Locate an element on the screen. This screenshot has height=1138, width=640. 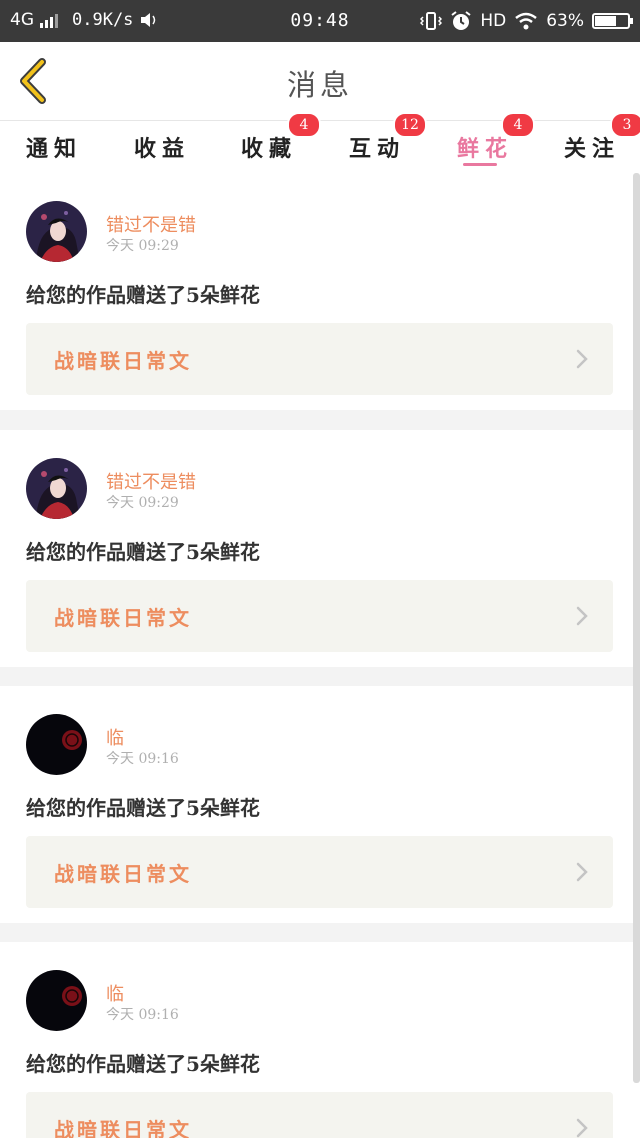
tab-label: 收益 is located at coordinates (162, 149).